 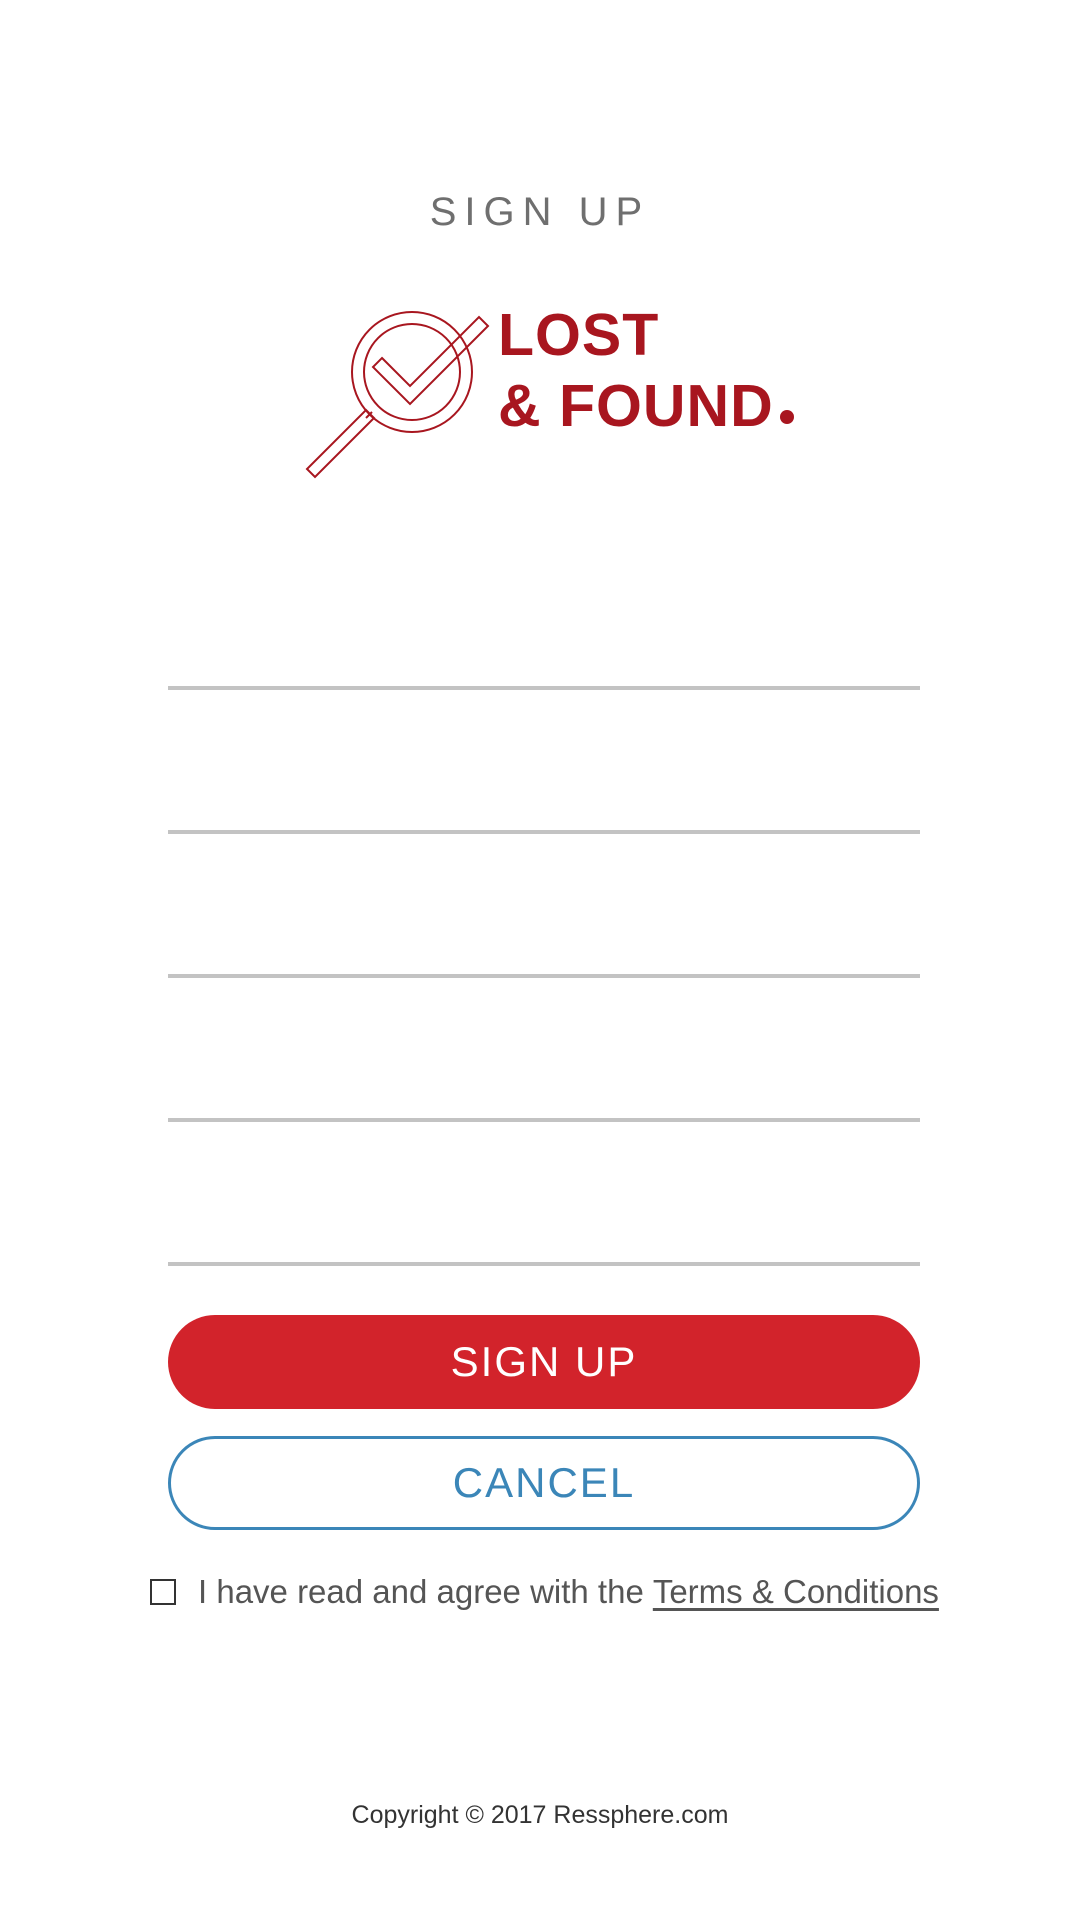 What do you see at coordinates (540, 1815) in the screenshot?
I see `copyright-text: Copyright © 2017 Ressphere.com` at bounding box center [540, 1815].